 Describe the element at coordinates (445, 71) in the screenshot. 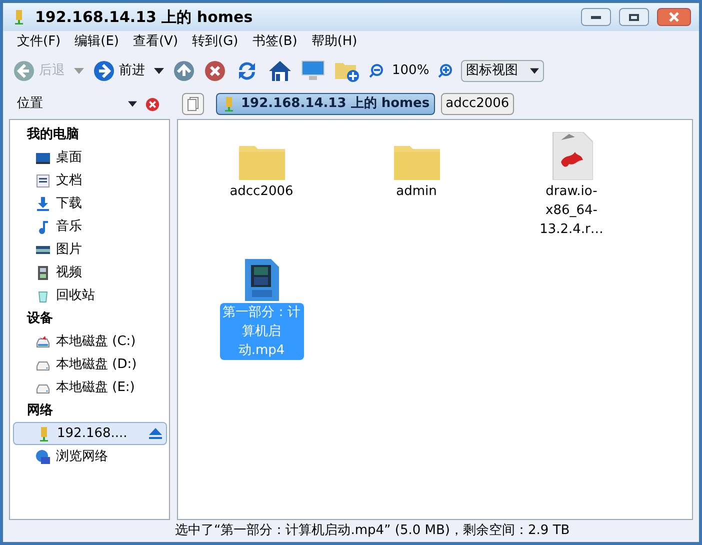

I see `zoom-in-icon` at that location.